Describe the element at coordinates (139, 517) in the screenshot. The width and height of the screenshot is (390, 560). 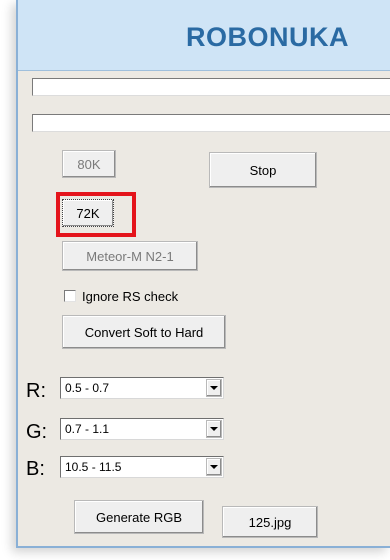
I see `generate-rgb-button: Generate RGB` at that location.